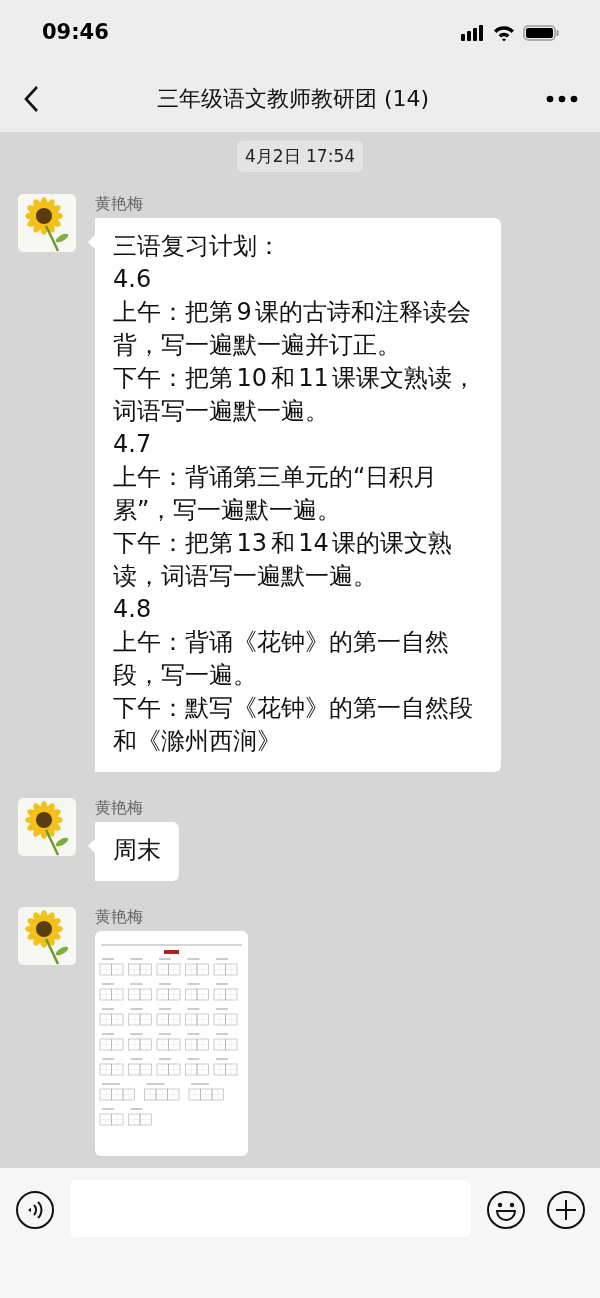 The image size is (600, 1298). I want to click on message-timestamp: 4月2日 17:54, so click(300, 156).